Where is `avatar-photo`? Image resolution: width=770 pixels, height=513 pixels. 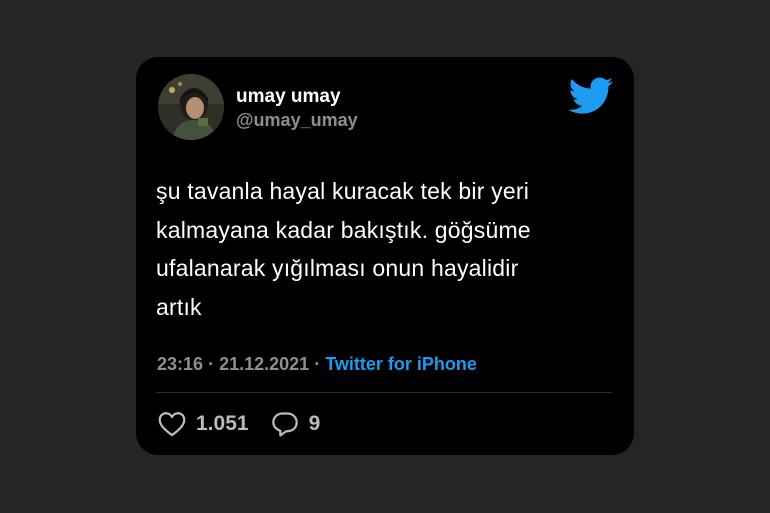 avatar-photo is located at coordinates (191, 107).